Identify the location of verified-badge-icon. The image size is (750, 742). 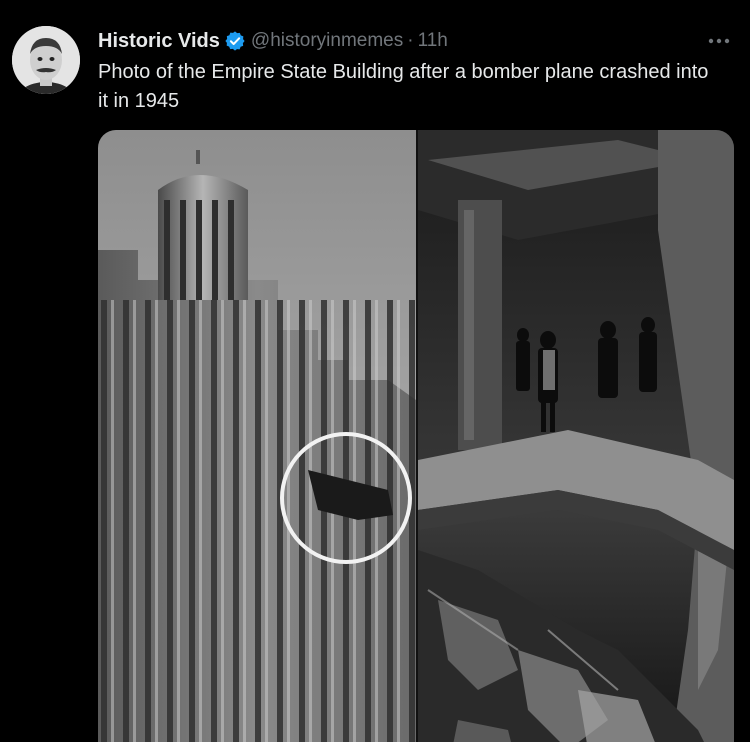
(235, 41).